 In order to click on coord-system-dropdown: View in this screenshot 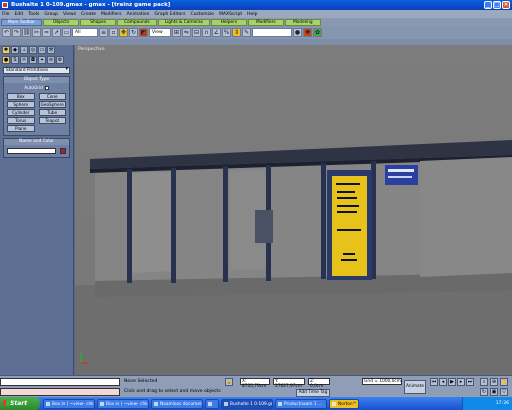, I will do `click(160, 32)`.